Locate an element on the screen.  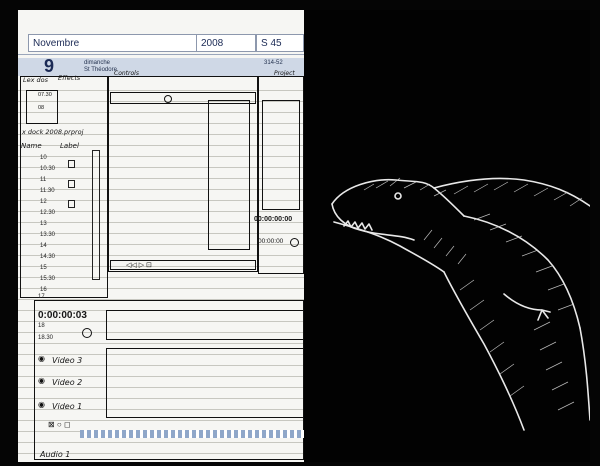
play-icon is located at coordinates (168, 99).